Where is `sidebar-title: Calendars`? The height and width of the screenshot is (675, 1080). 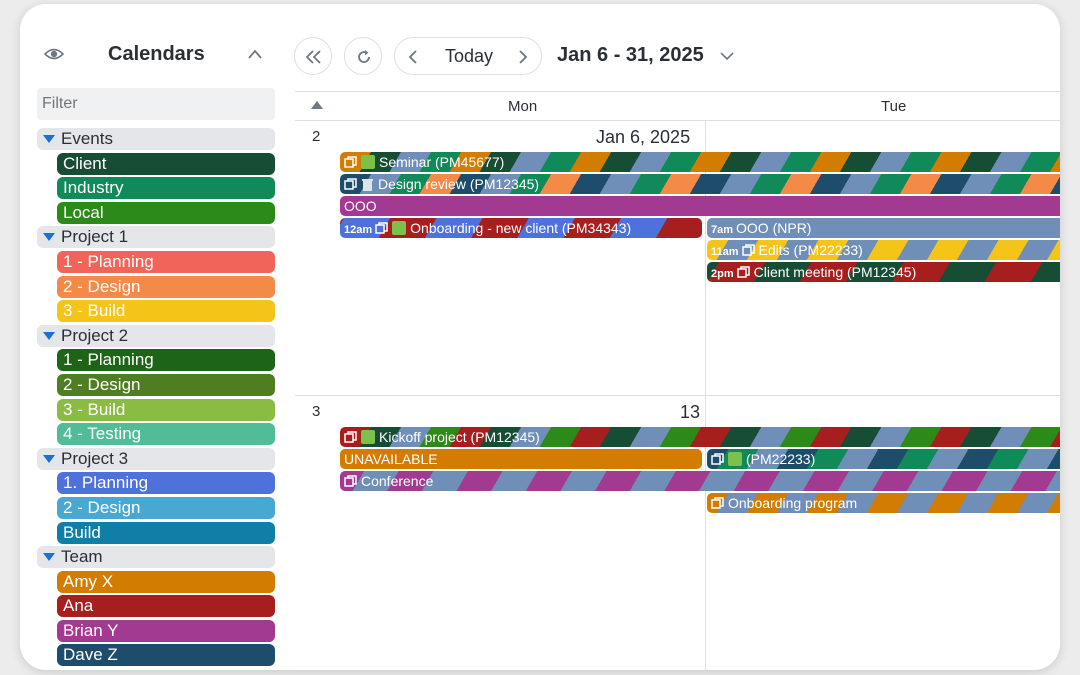
sidebar-title: Calendars is located at coordinates (156, 54).